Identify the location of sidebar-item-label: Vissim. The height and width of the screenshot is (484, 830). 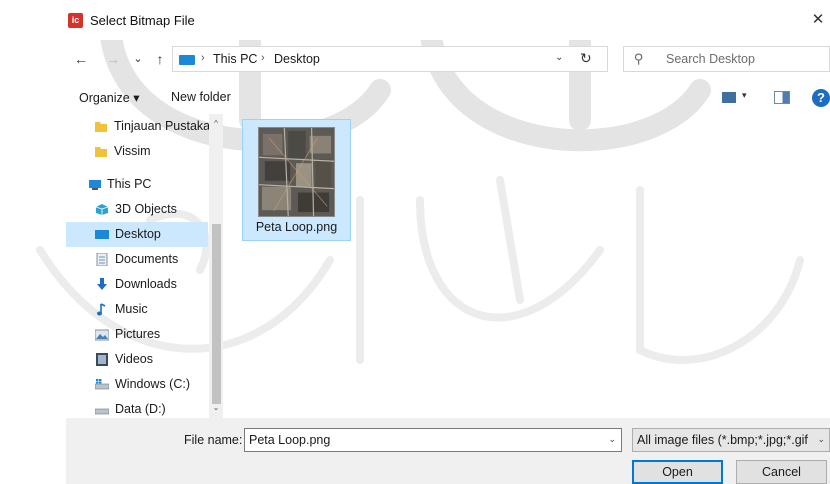
(132, 151).